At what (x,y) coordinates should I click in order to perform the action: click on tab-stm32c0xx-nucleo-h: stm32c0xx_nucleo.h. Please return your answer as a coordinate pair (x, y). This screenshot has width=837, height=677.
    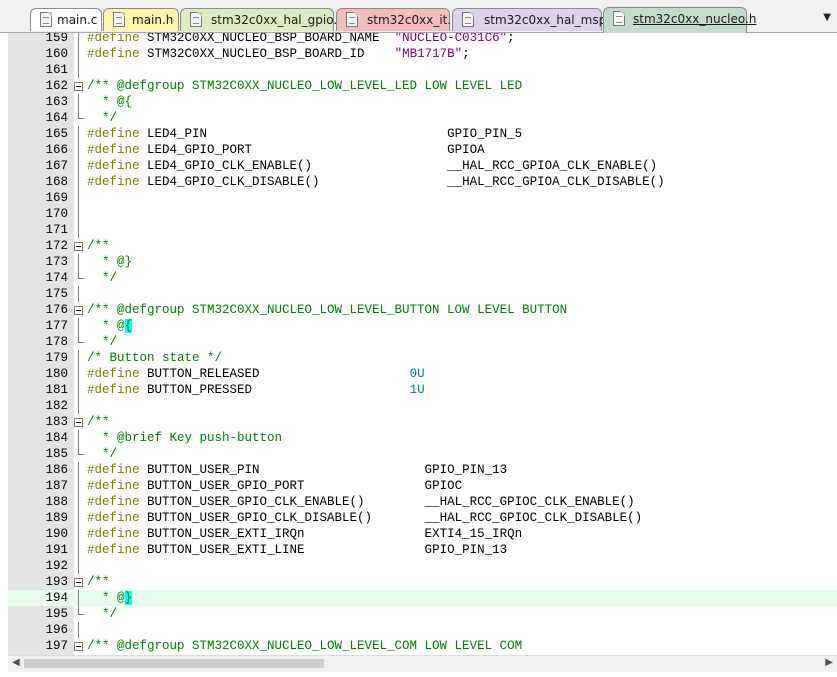
    Looking at the image, I should click on (679, 20).